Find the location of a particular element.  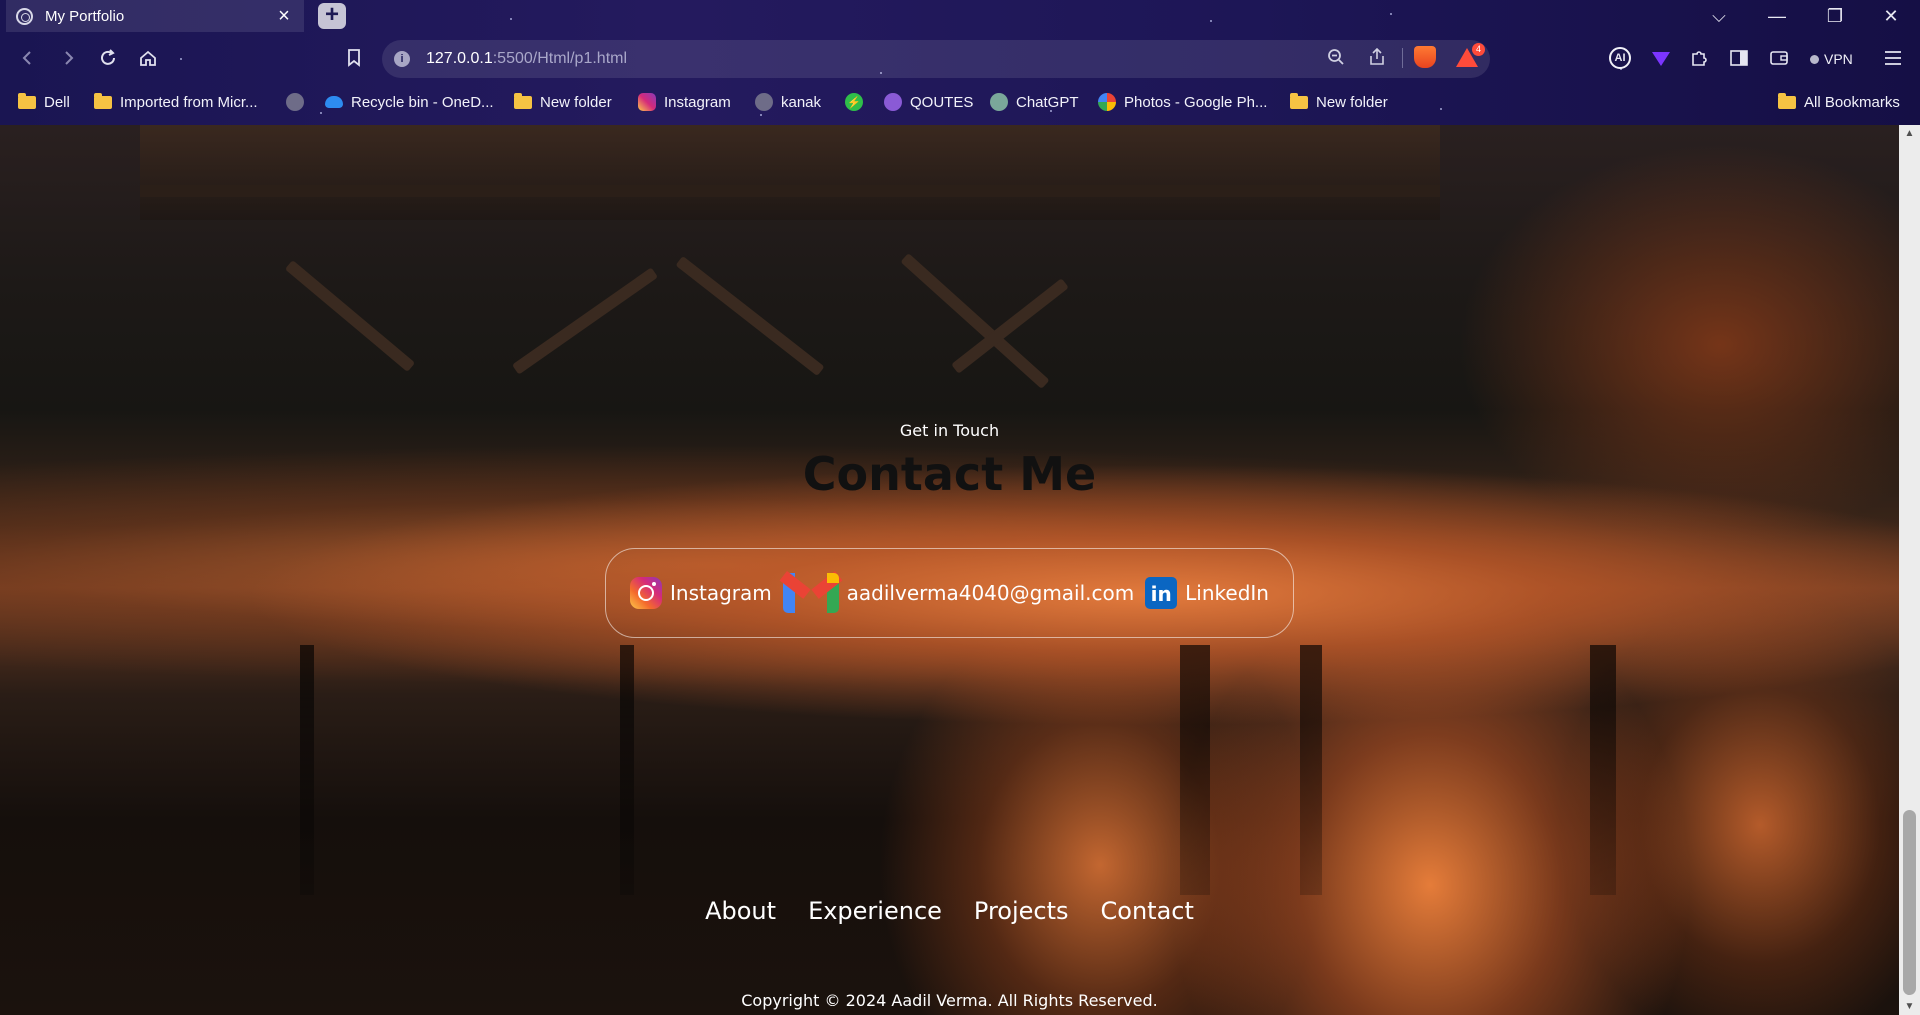

footer-link-about: About is located at coordinates (740, 911).